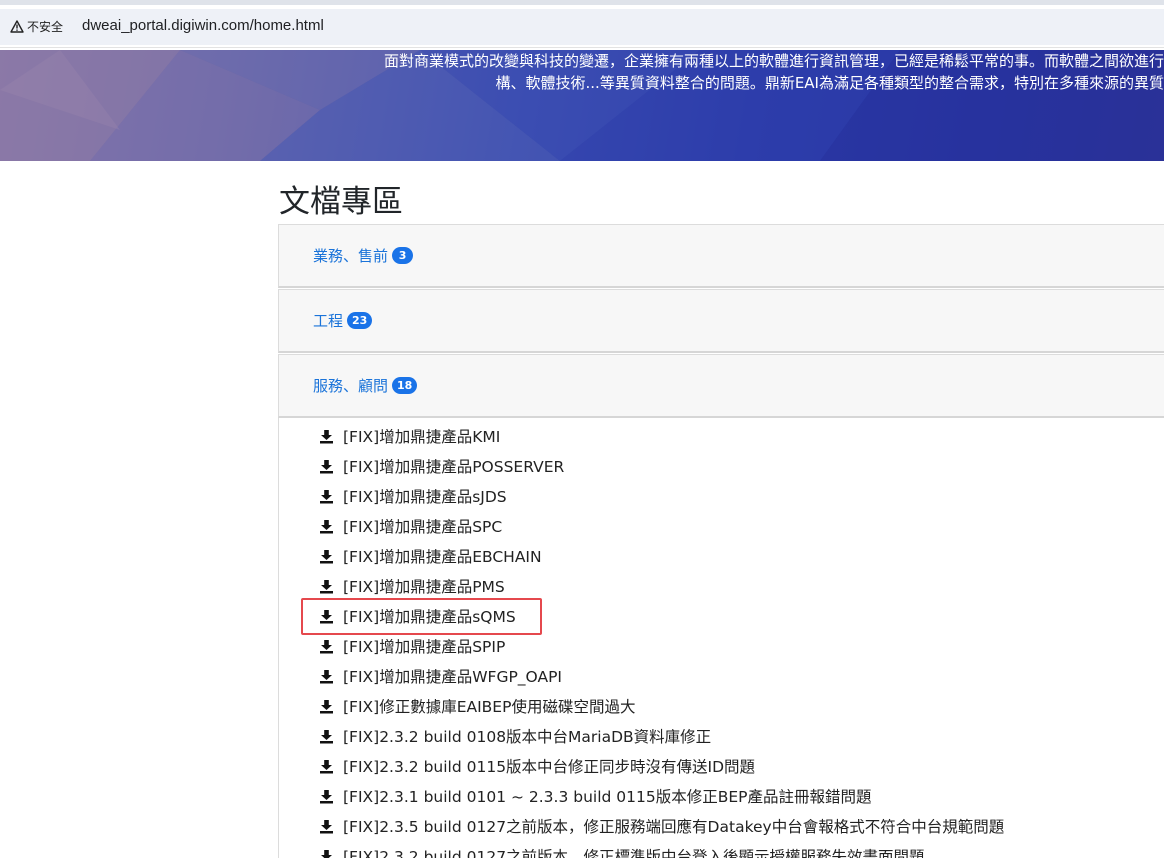 The image size is (1164, 858). I want to click on browser-address-bar: 不安全 dweai_portal.digiwin.com/home.html, so click(582, 26).